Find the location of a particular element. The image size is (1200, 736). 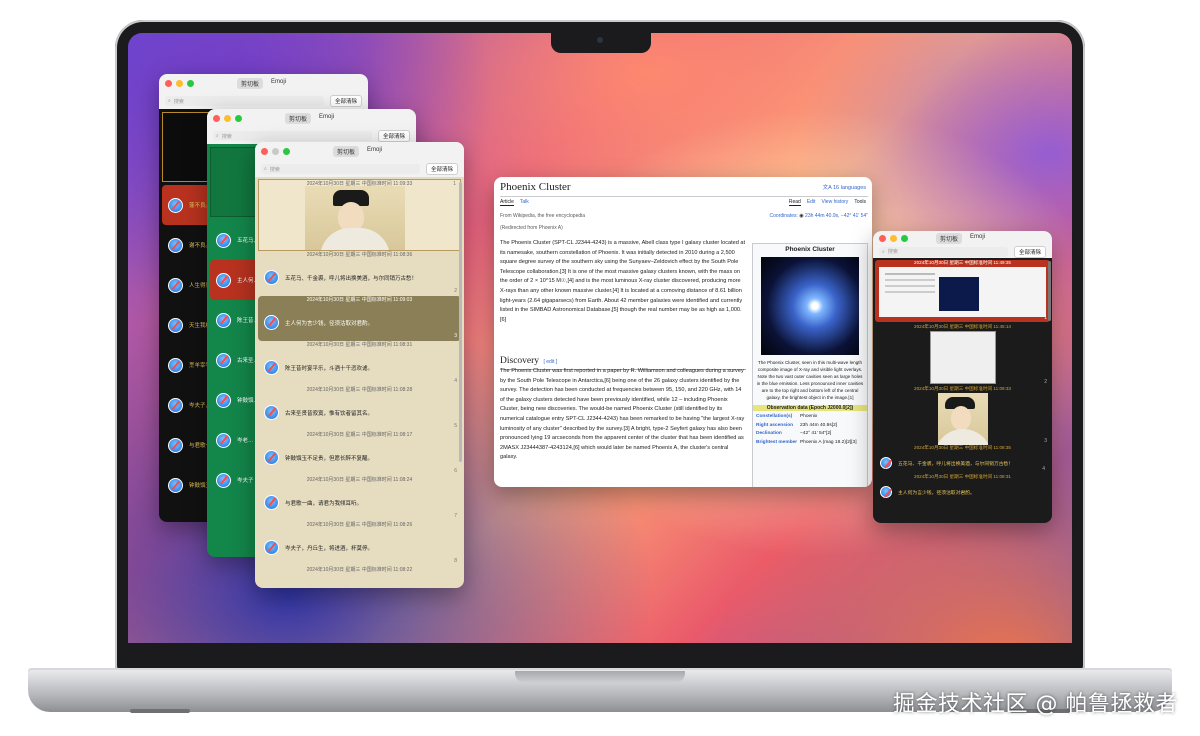

search-icon: ⌕ is located at coordinates (169, 101).